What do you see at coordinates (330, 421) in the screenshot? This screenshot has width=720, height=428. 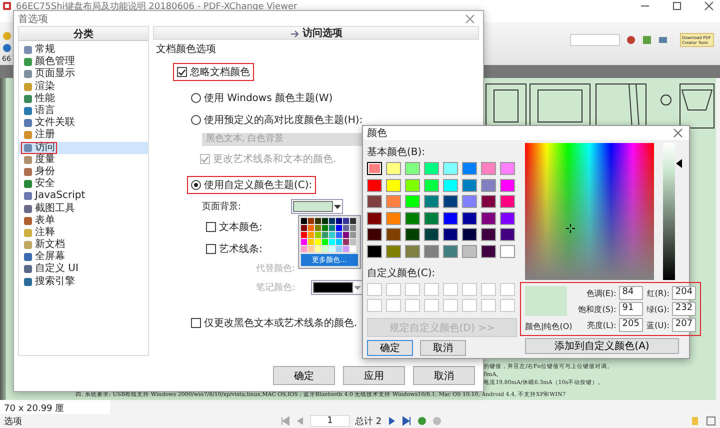 I see `page-number-field: 1` at bounding box center [330, 421].